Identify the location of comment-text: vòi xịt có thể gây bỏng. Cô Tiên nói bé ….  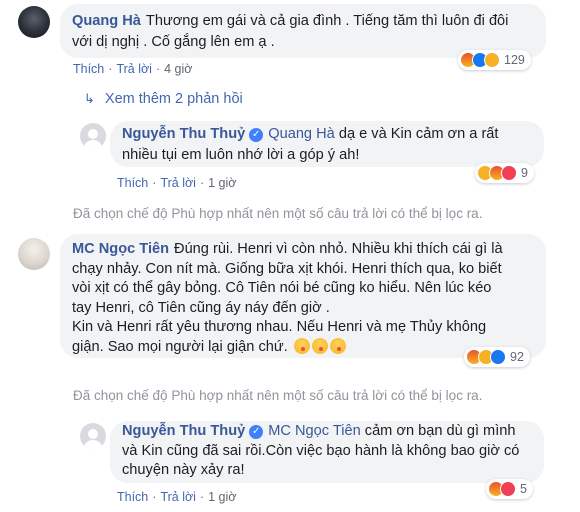
(282, 288).